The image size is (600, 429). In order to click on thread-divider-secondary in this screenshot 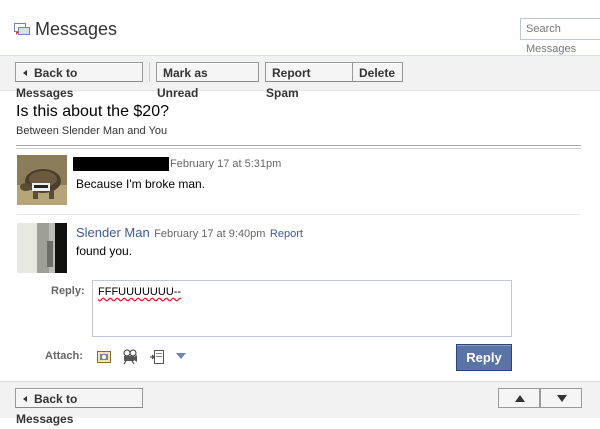, I will do `click(298, 148)`.